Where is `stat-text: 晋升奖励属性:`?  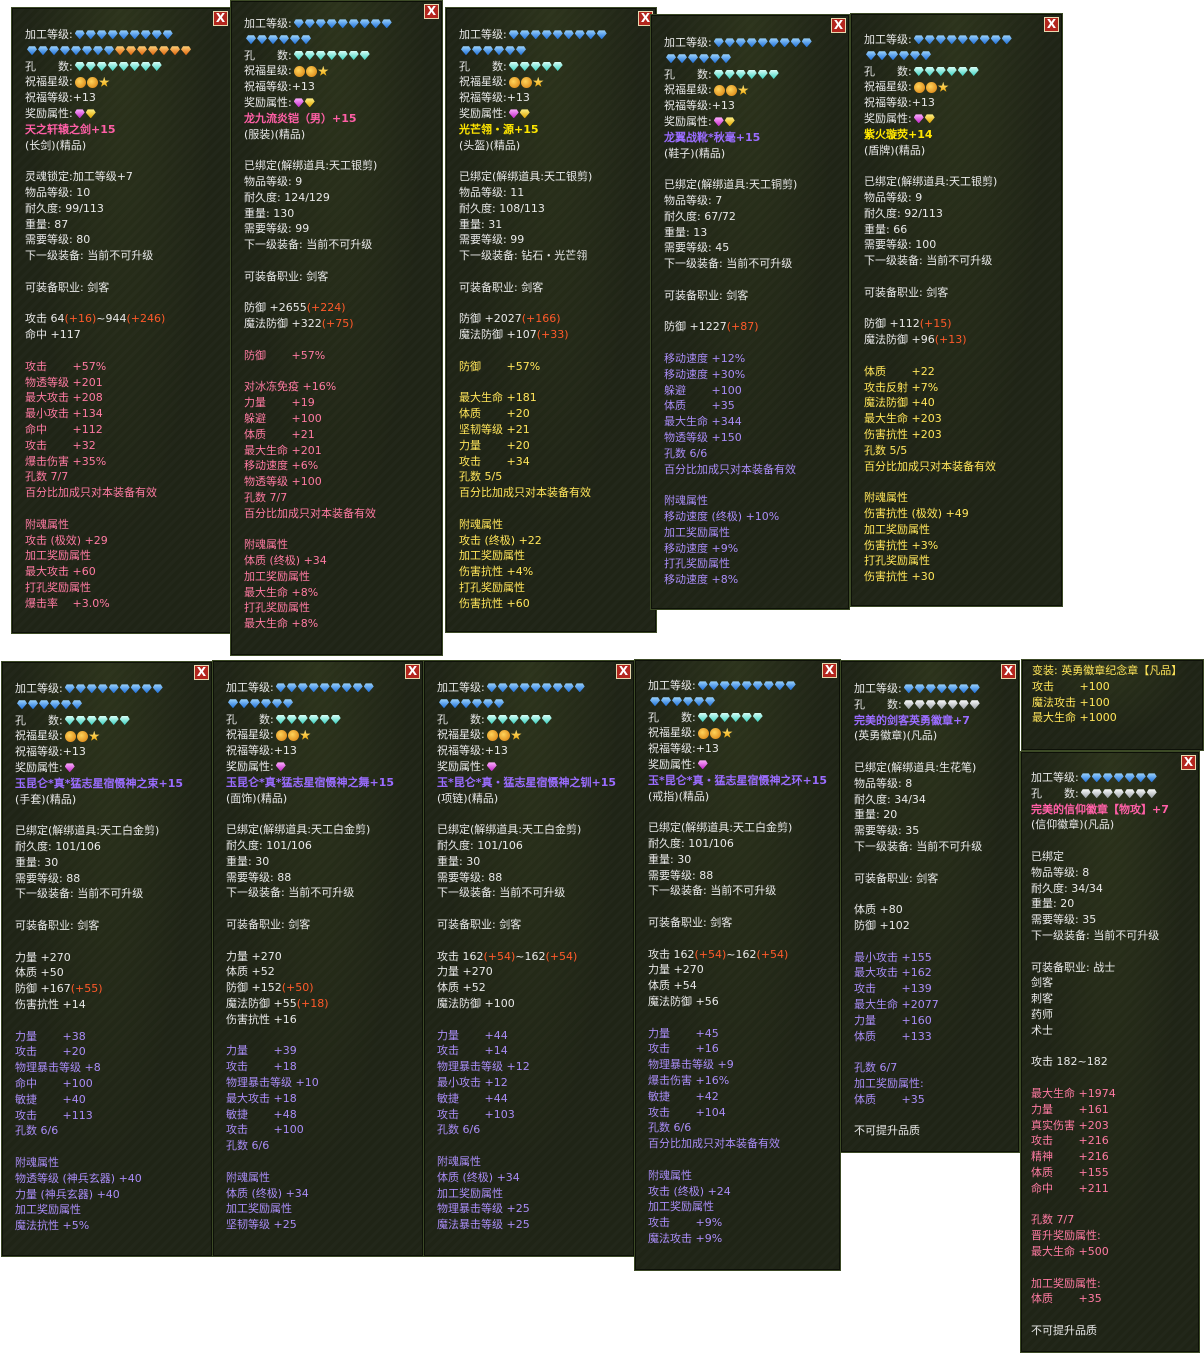
stat-text: 晋升奖励属性: is located at coordinates (1066, 1236).